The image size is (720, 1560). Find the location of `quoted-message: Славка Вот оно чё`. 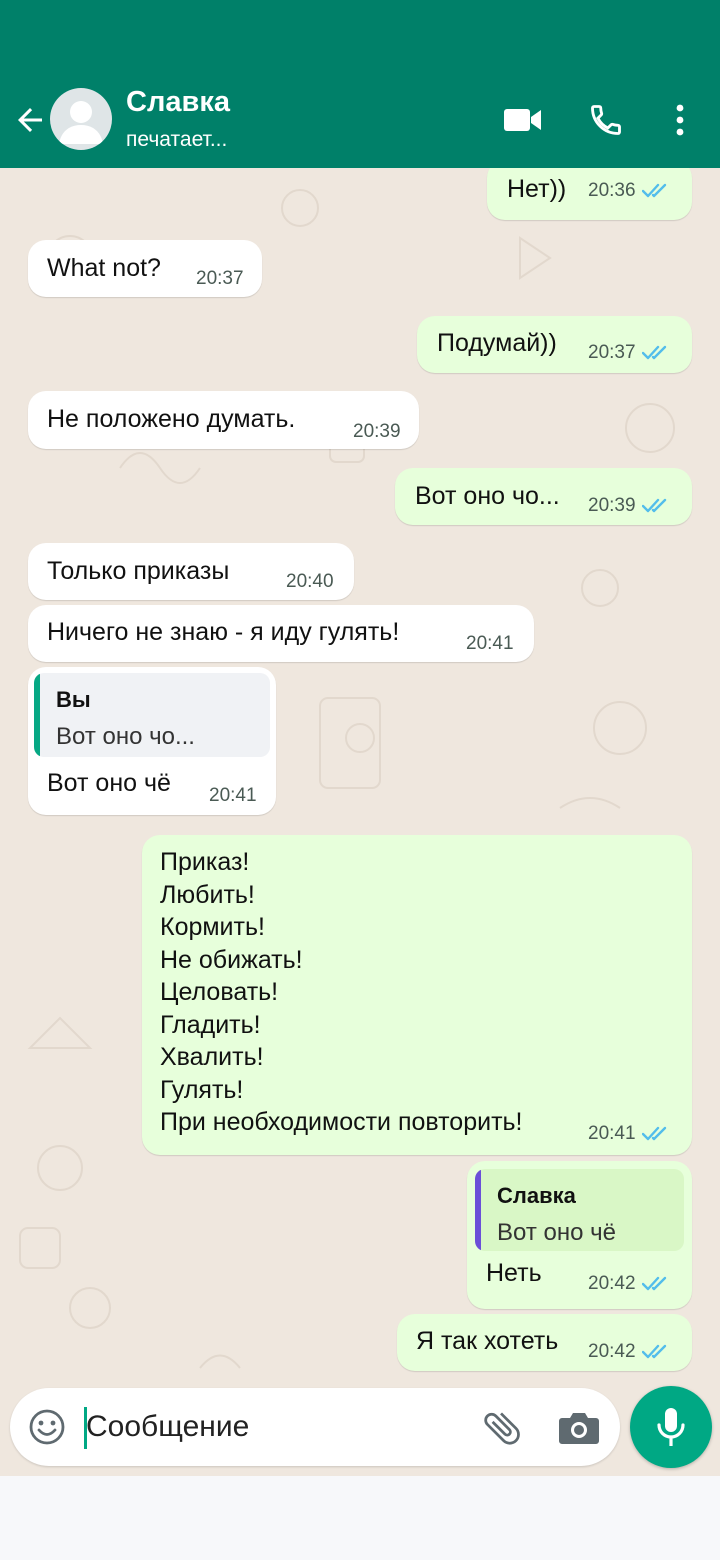

quoted-message: Славка Вот оно чё is located at coordinates (579, 1210).